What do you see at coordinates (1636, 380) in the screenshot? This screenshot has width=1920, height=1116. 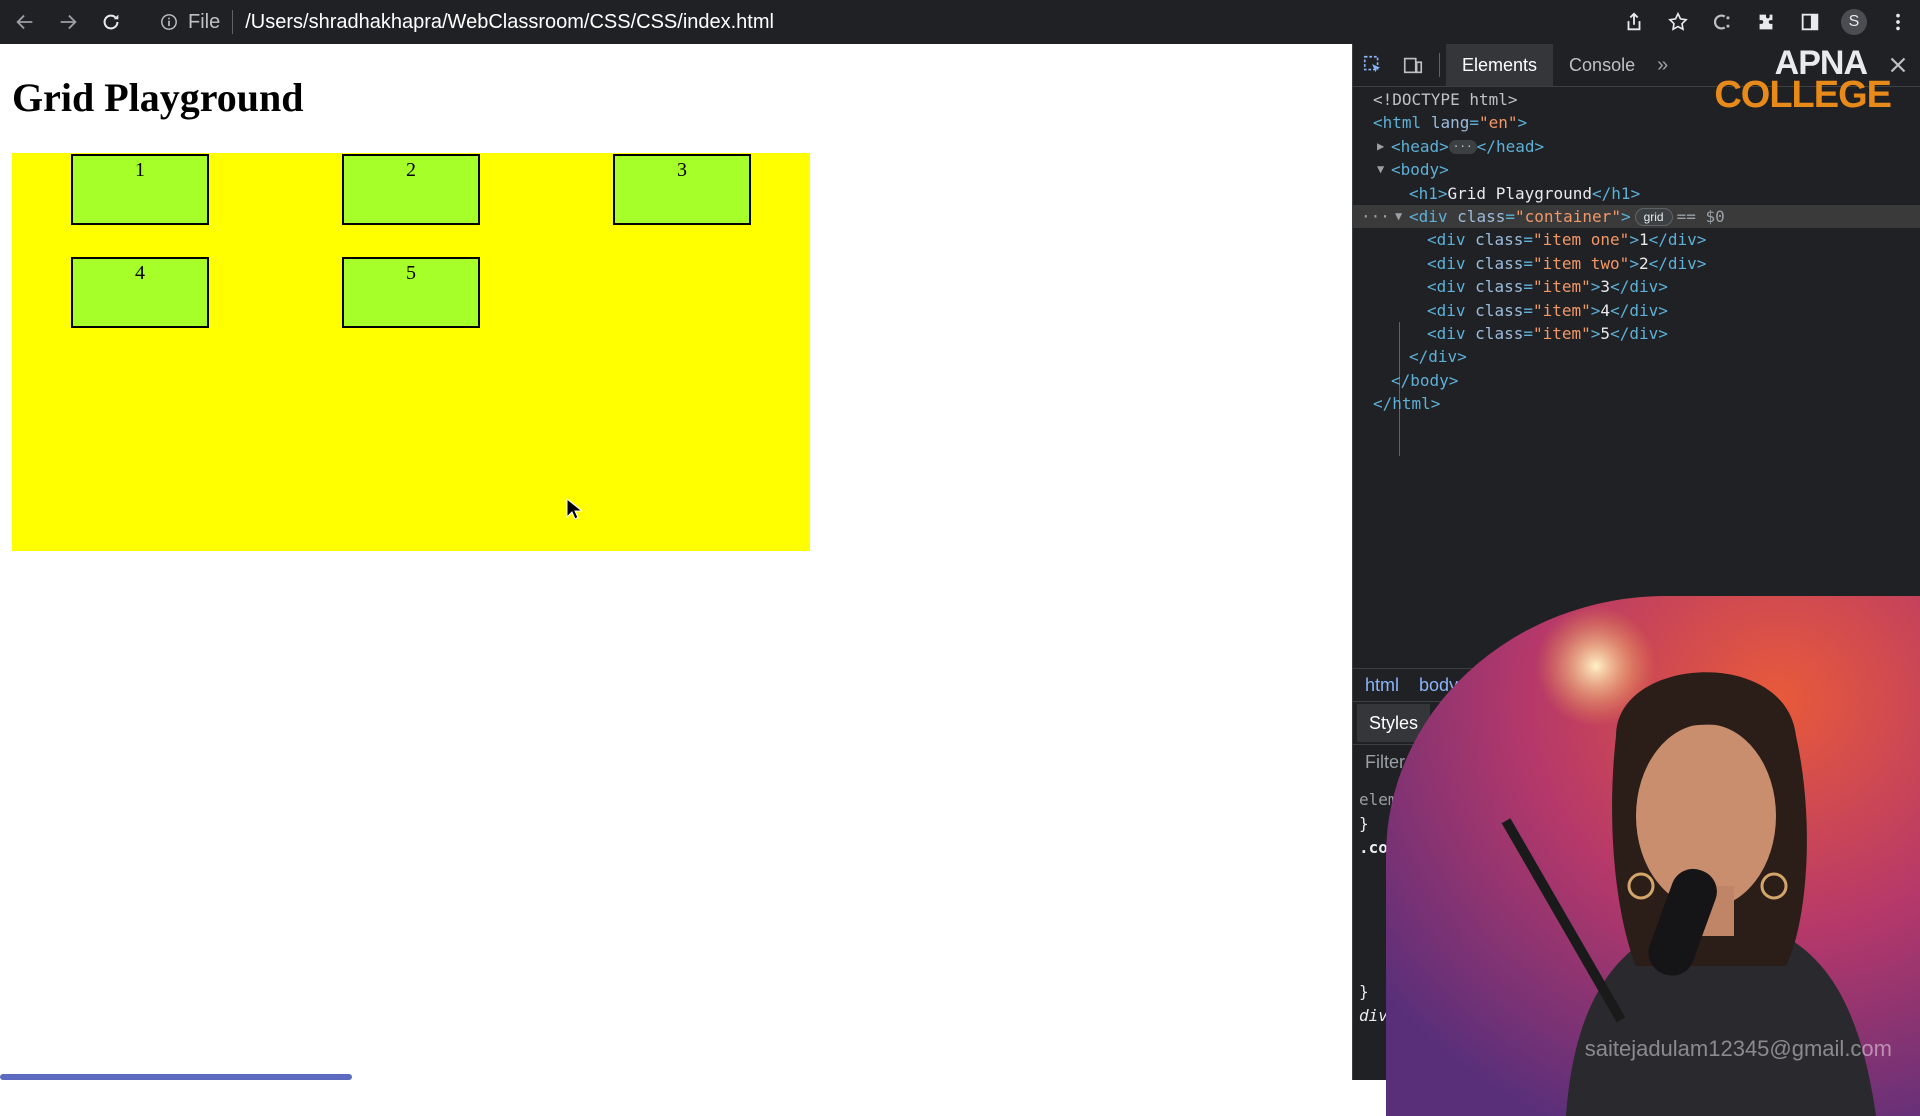 I see `dom-node-body-close: </body>` at bounding box center [1636, 380].